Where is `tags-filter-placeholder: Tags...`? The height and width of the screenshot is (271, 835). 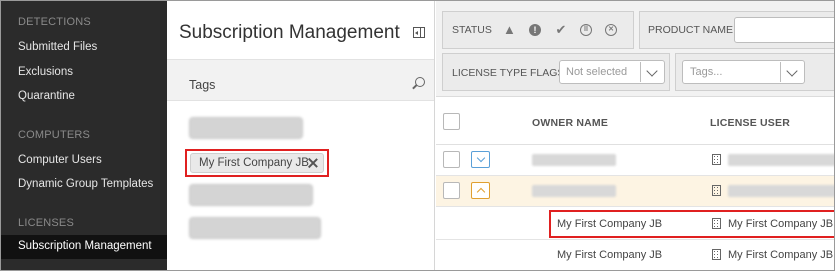 tags-filter-placeholder: Tags... is located at coordinates (706, 72).